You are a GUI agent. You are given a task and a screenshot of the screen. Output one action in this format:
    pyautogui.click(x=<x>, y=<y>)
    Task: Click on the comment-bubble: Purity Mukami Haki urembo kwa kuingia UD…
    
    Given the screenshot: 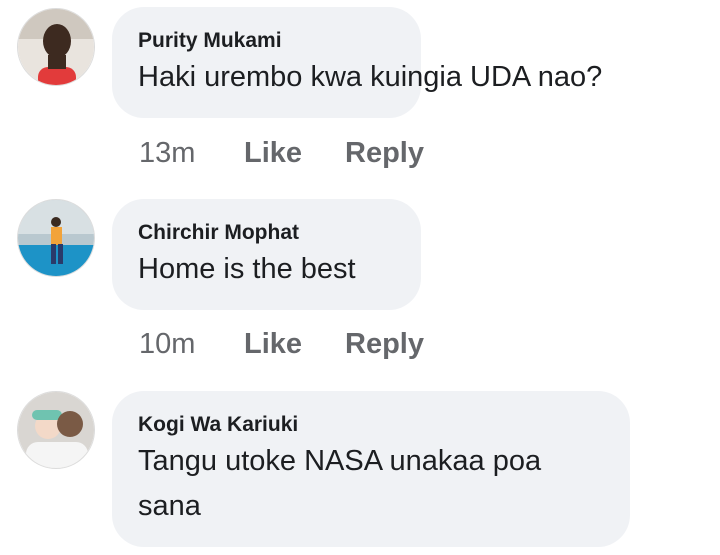 What is the action you would take?
    pyautogui.click(x=357, y=62)
    